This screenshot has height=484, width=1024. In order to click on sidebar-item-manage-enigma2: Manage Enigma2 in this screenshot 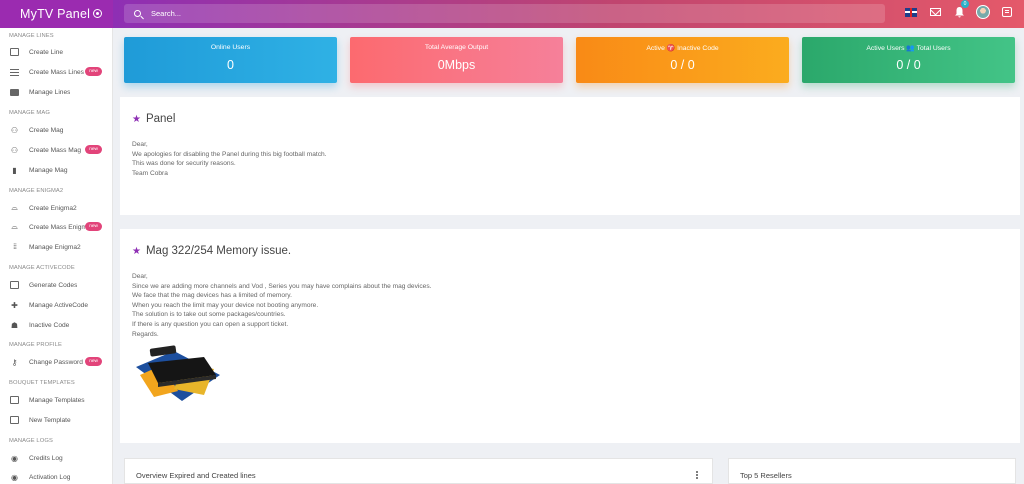, I will do `click(56, 247)`.